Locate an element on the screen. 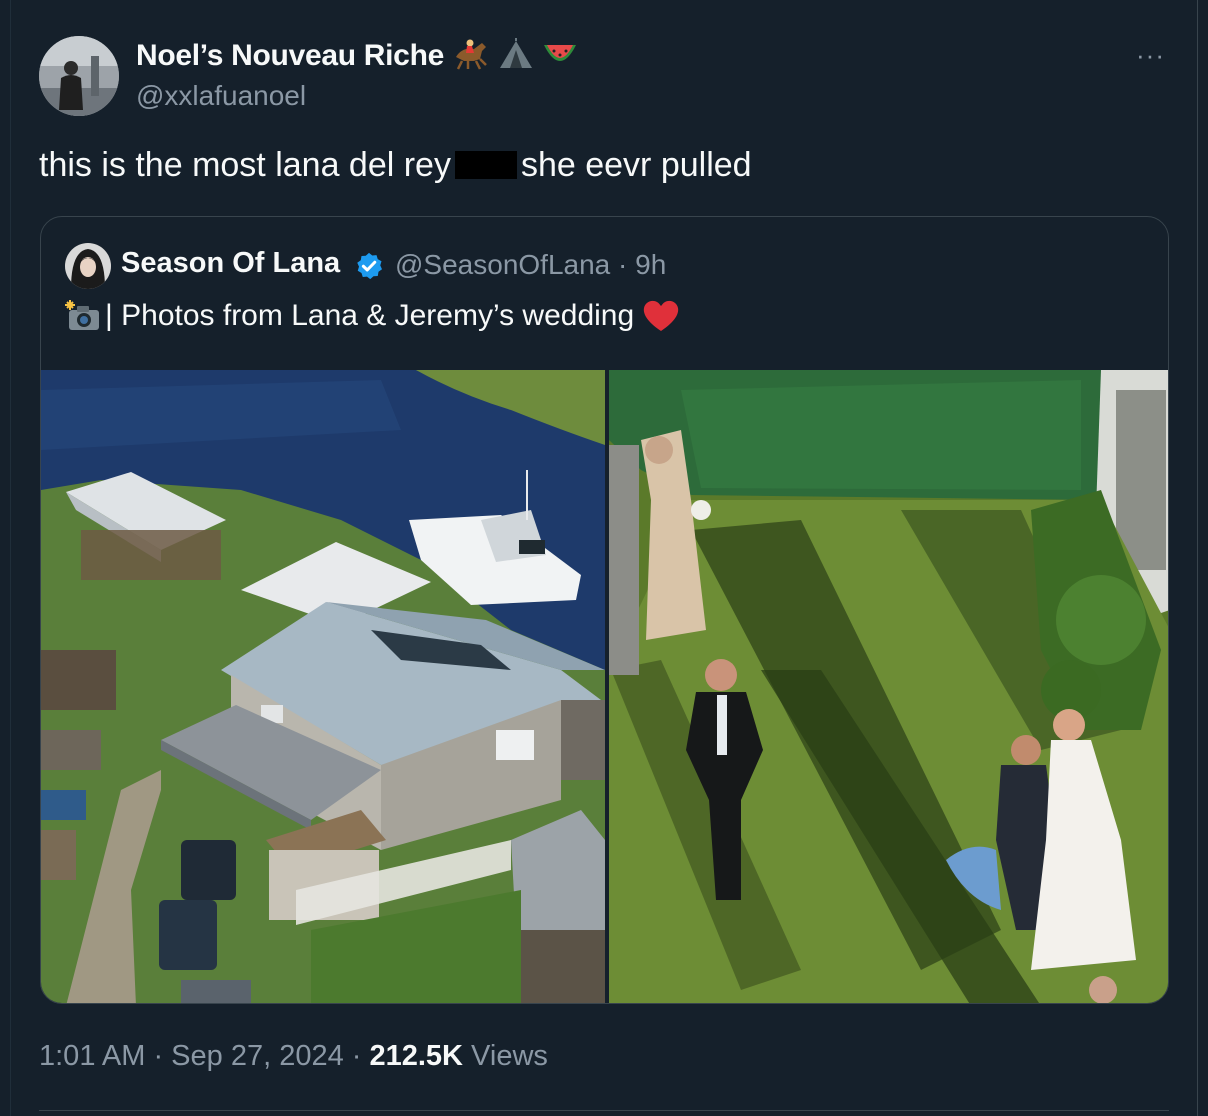 This screenshot has height=1116, width=1208. column-border-left is located at coordinates (10, 558).